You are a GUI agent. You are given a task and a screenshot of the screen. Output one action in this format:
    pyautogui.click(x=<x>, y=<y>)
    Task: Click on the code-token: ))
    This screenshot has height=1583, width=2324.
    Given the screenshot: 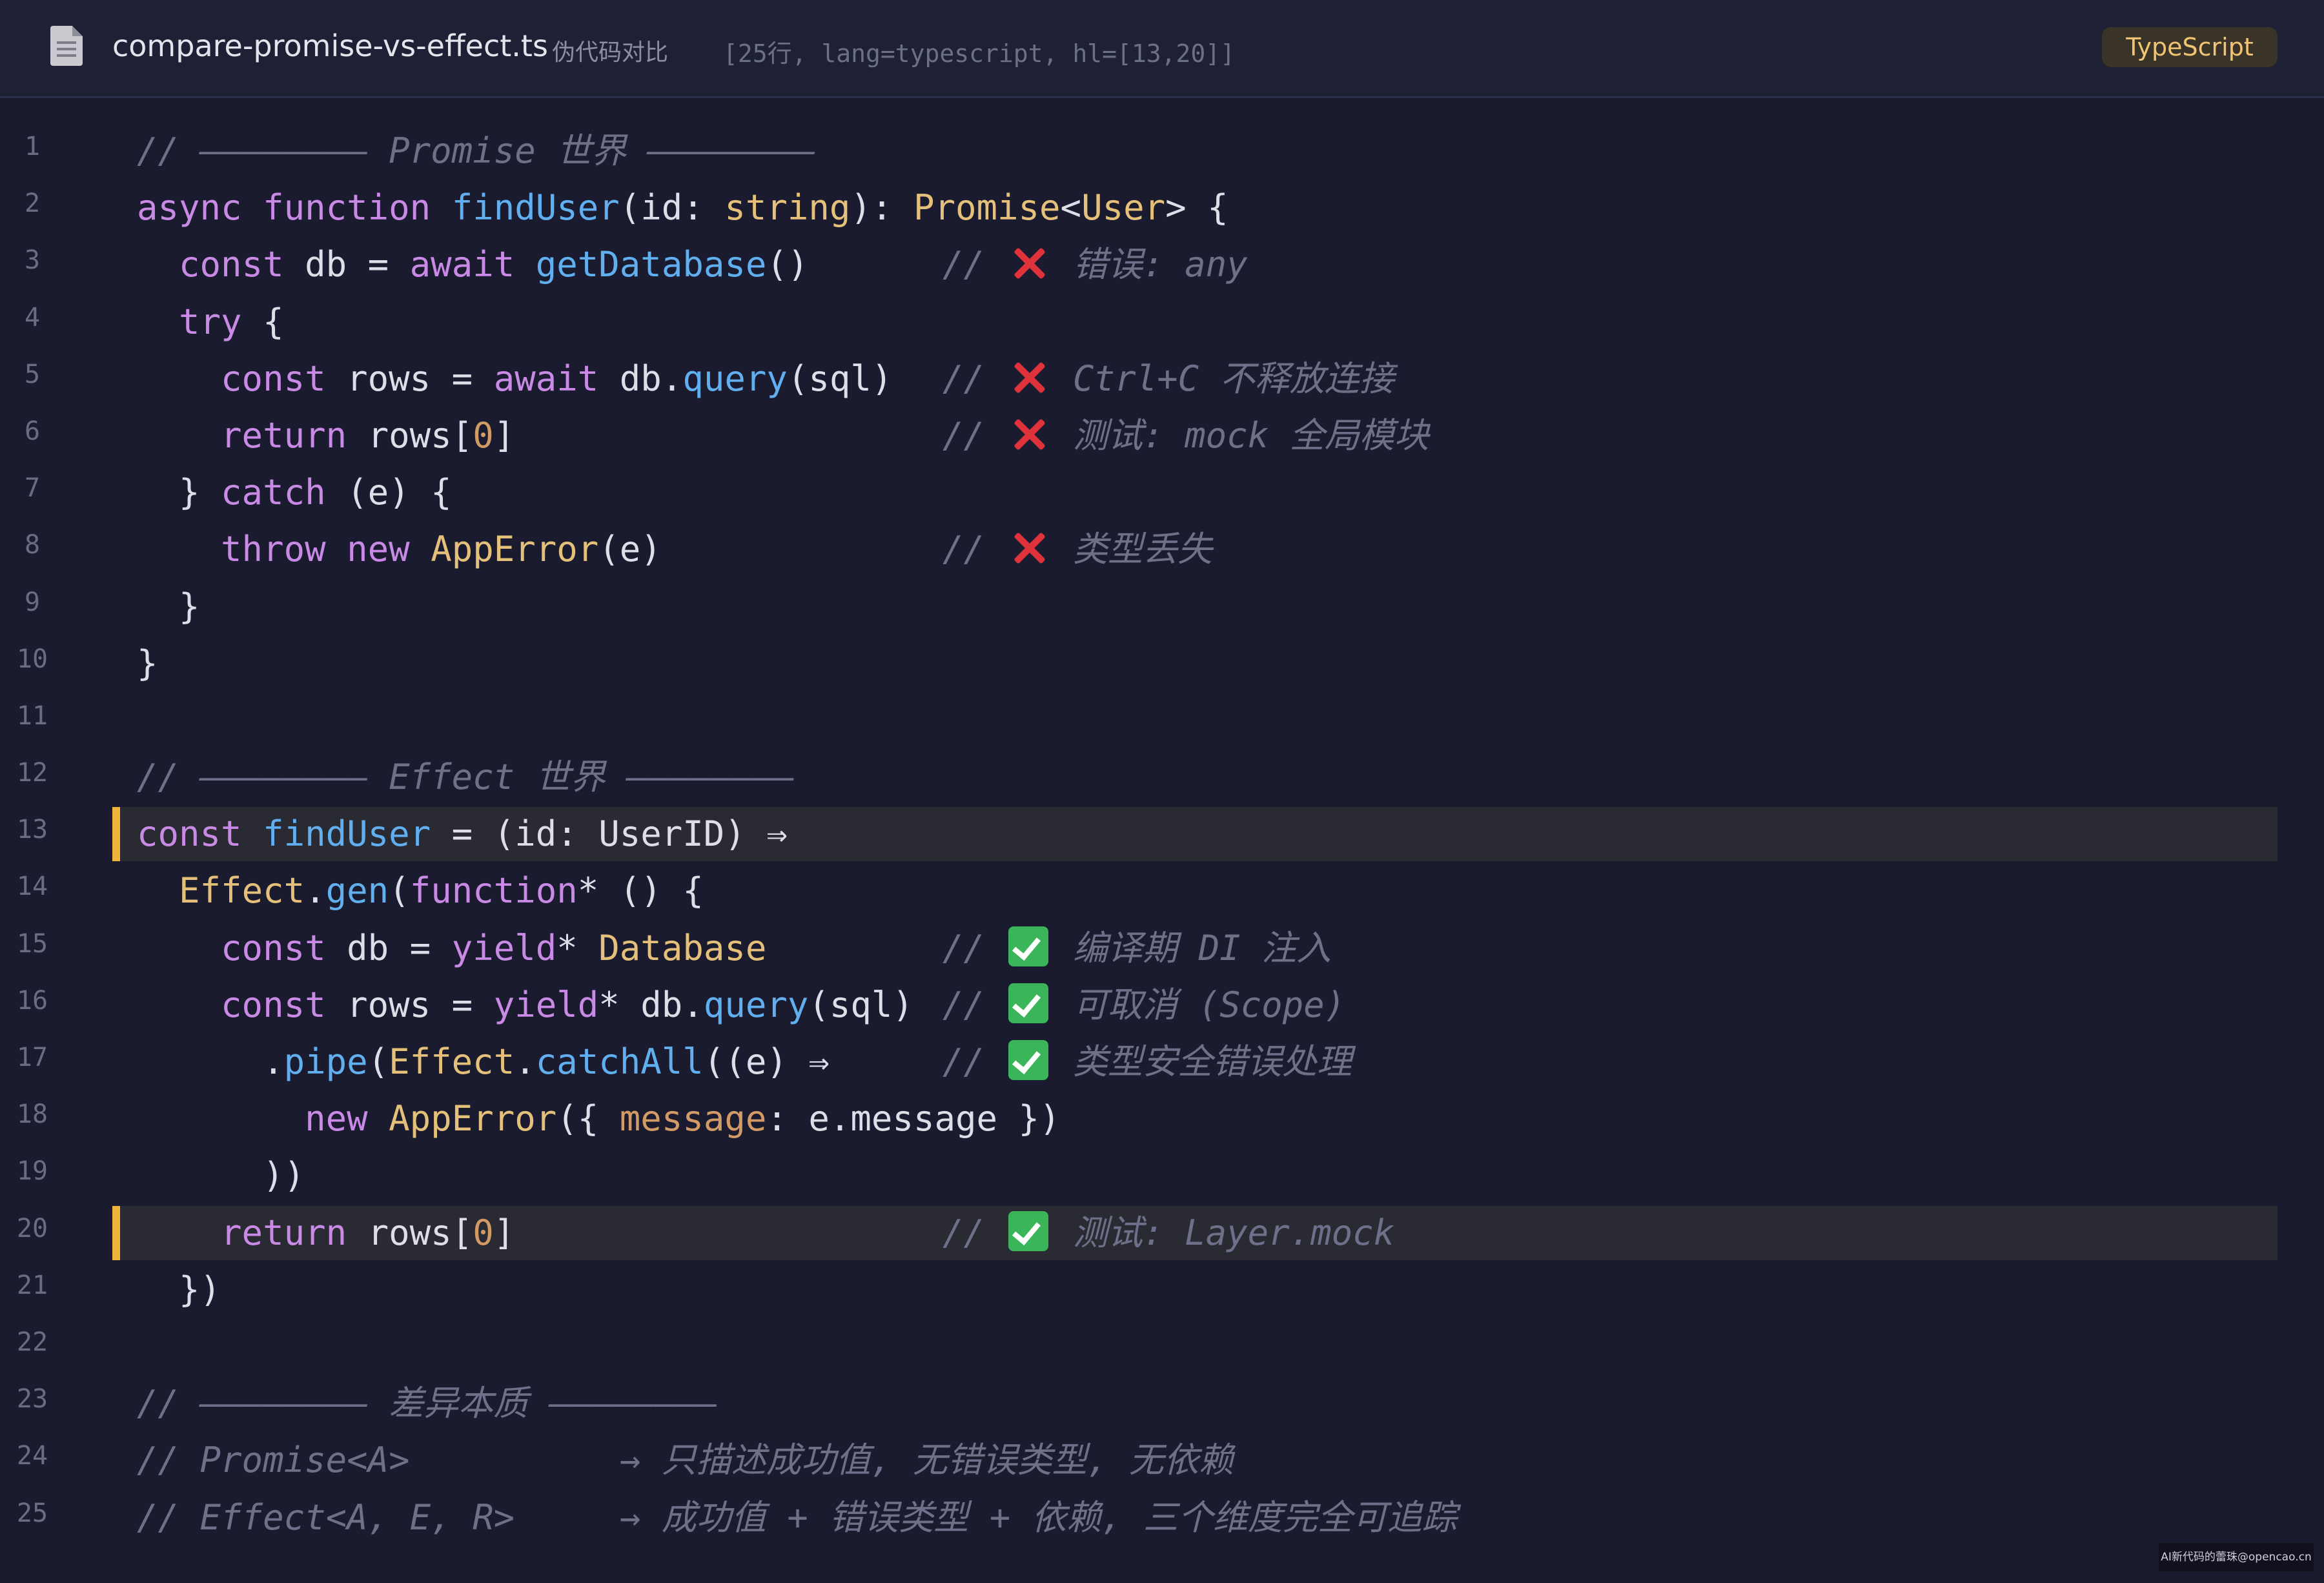 What is the action you would take?
    pyautogui.click(x=221, y=1175)
    